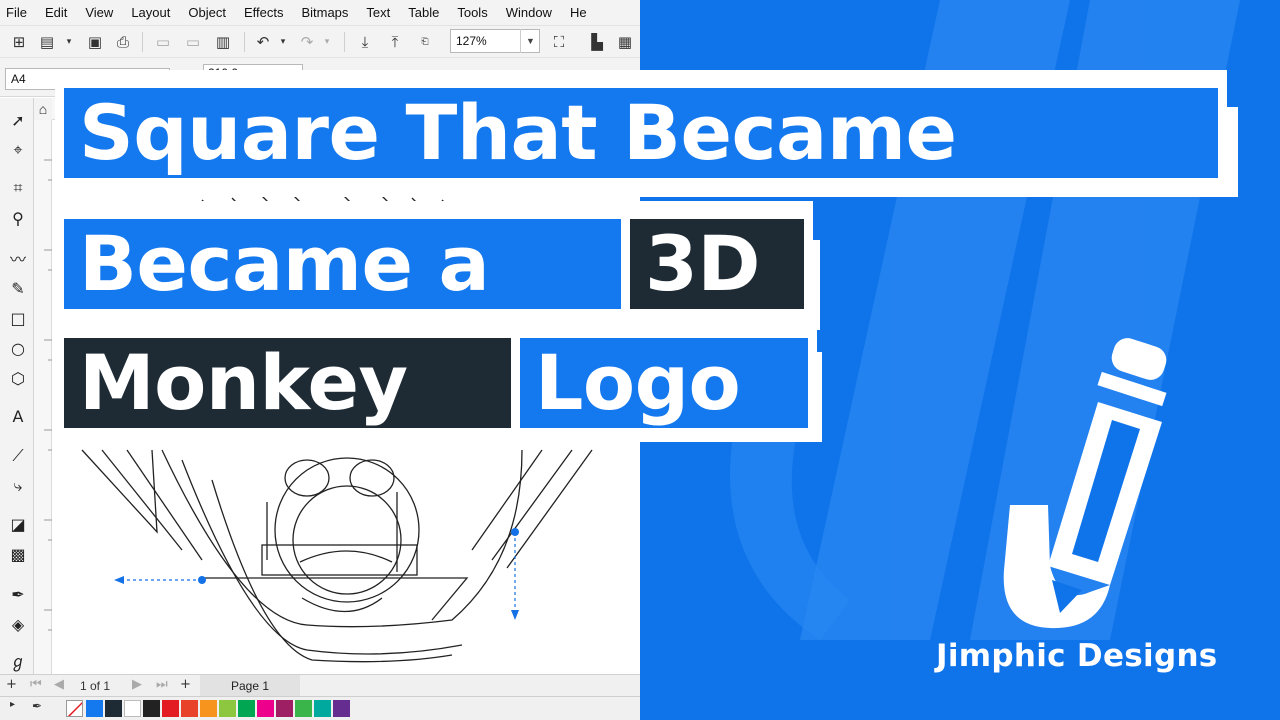 The image size is (1280, 720). I want to click on last-page-icon: ⏭, so click(162, 684).